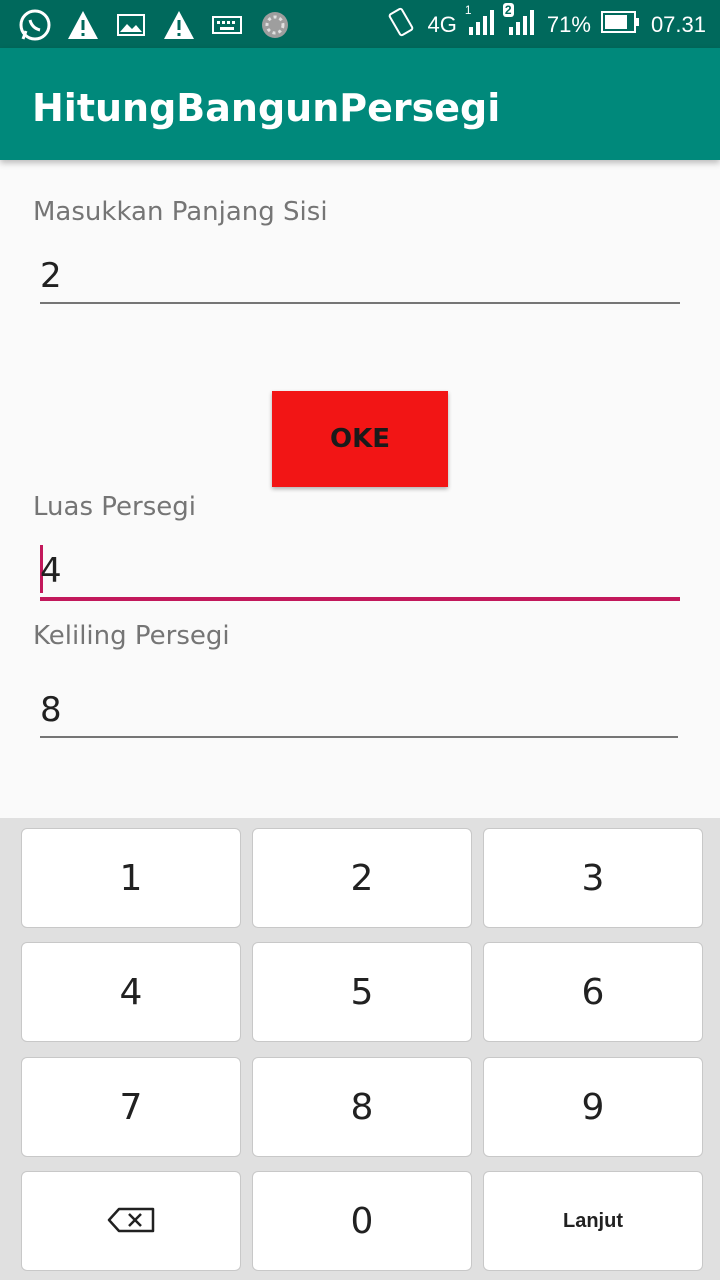  I want to click on key-6: 6, so click(593, 992).